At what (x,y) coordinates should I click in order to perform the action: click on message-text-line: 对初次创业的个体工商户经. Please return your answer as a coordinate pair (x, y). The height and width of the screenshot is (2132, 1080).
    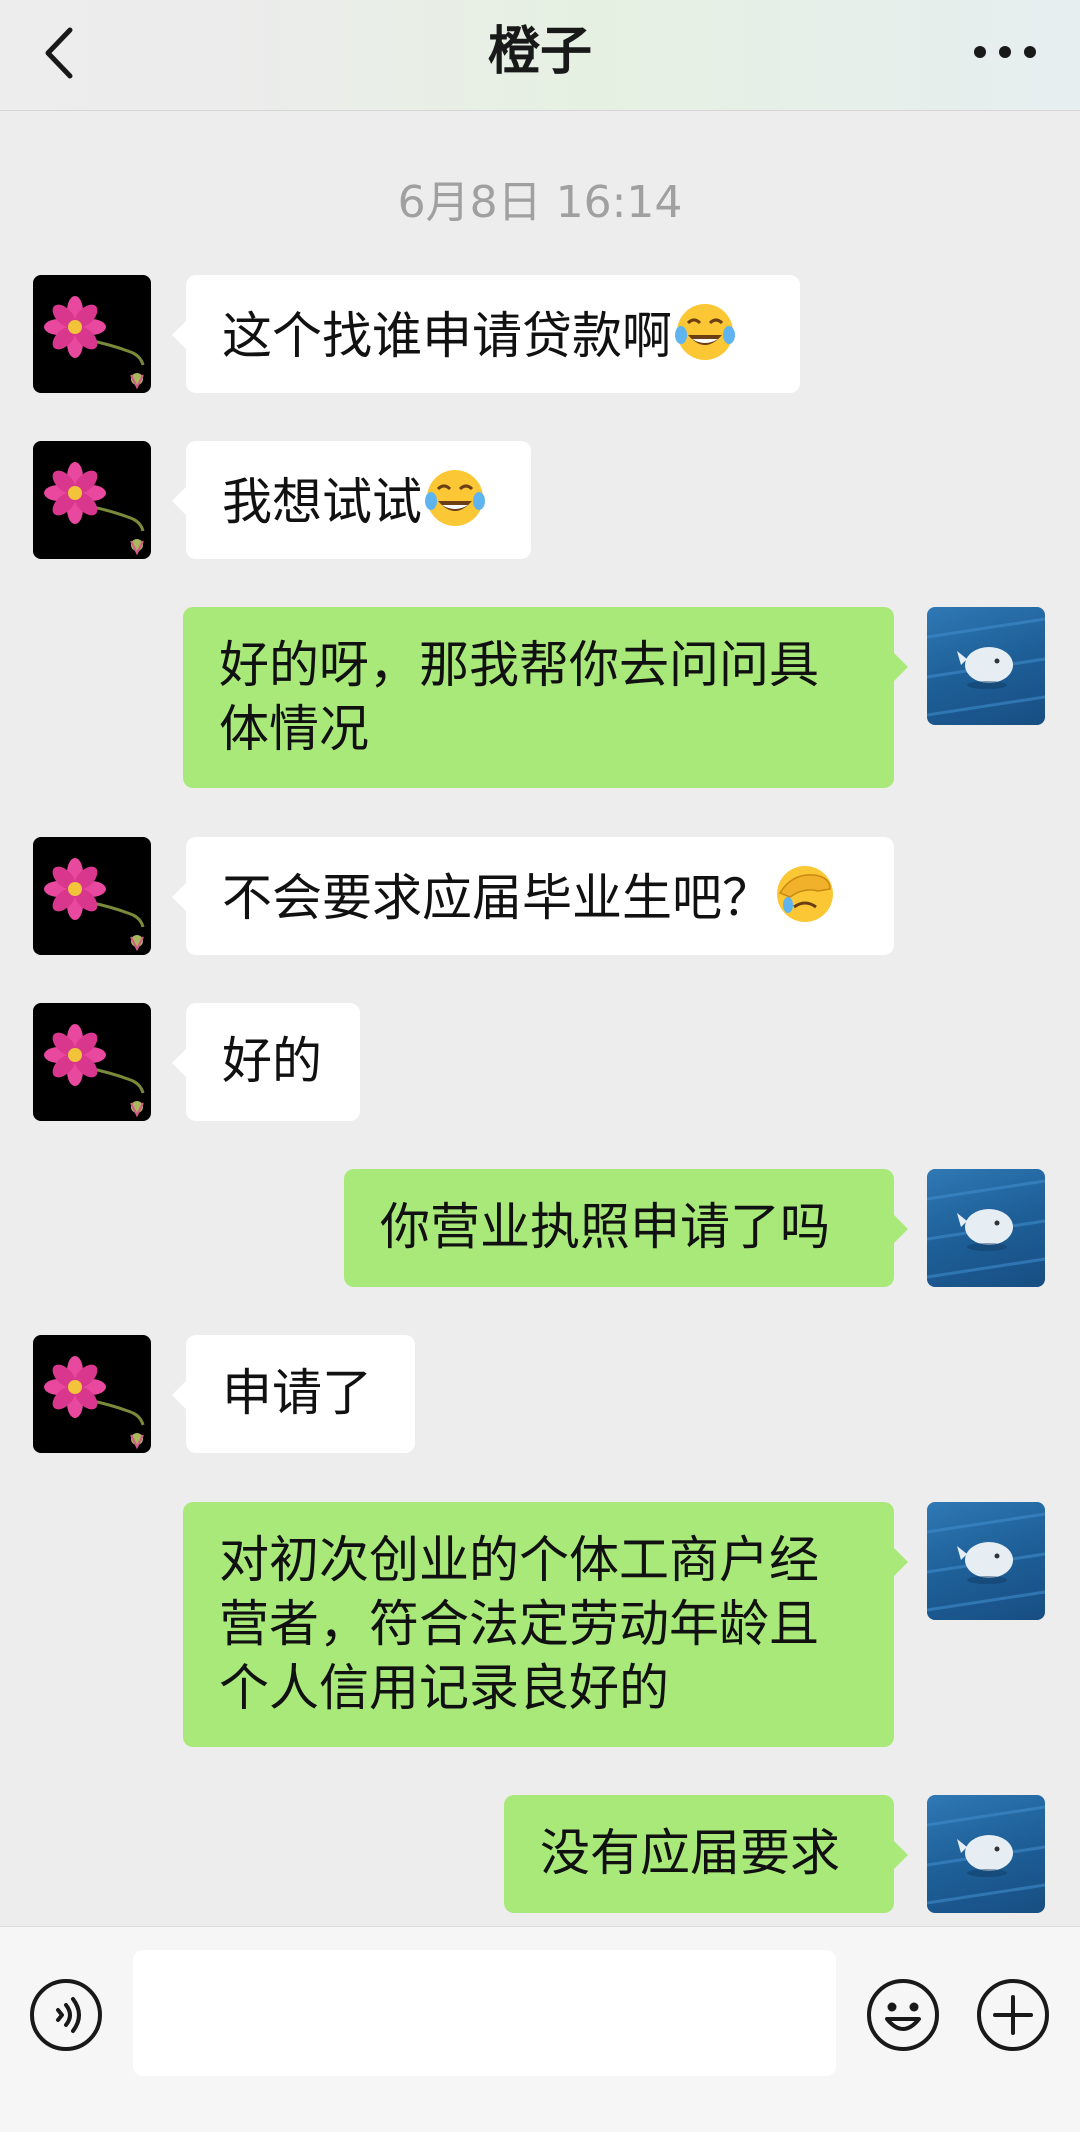
    Looking at the image, I should click on (519, 1560).